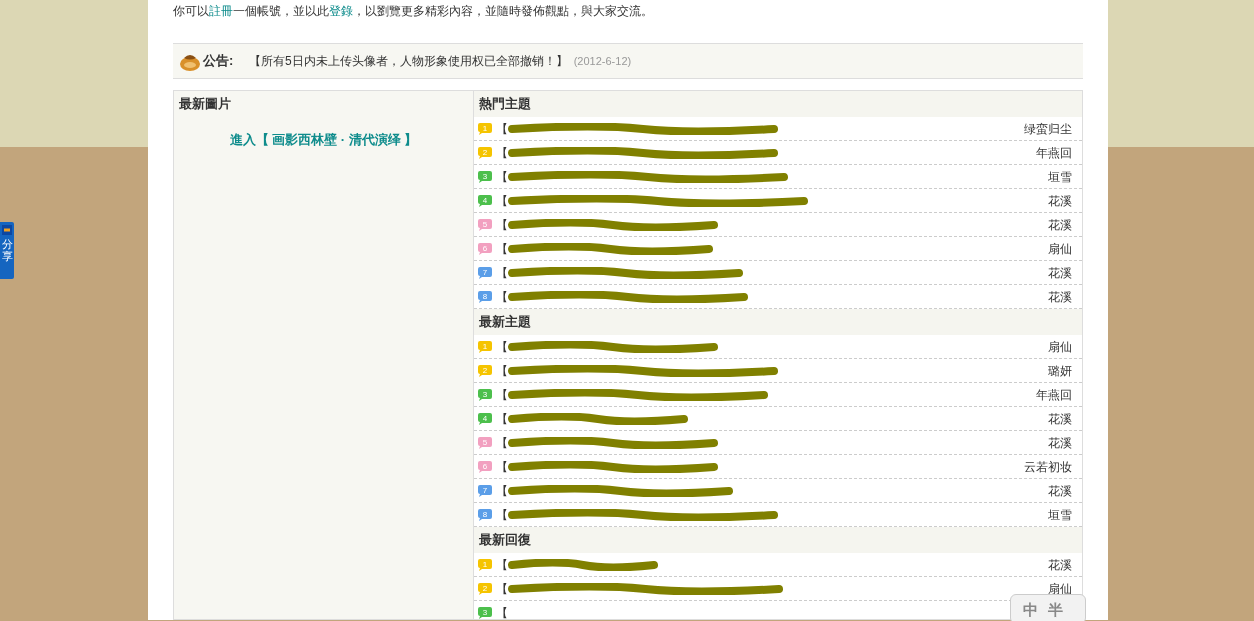 The width and height of the screenshot is (1254, 621). I want to click on share-button: 分享, so click(7, 250).